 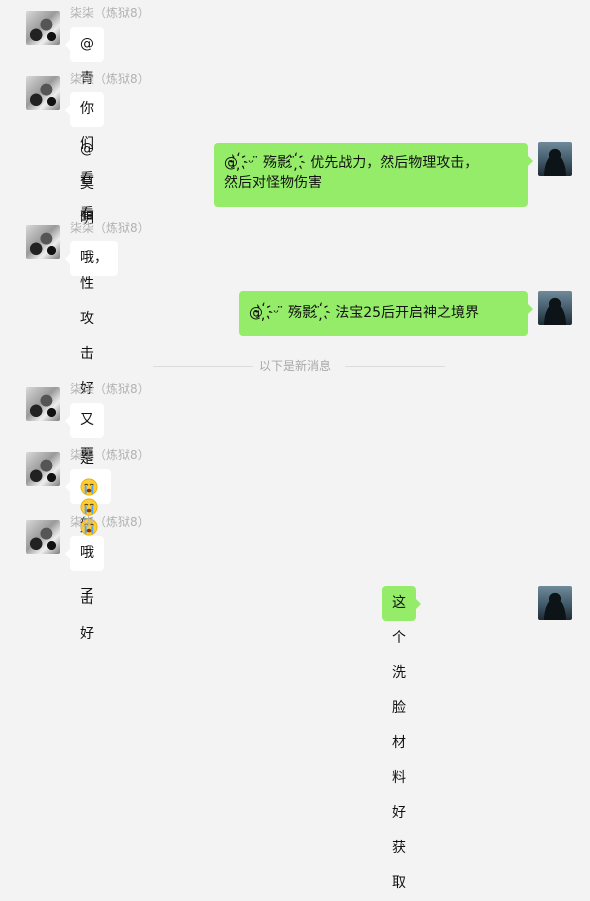 I want to click on message-bubble, so click(x=88, y=512).